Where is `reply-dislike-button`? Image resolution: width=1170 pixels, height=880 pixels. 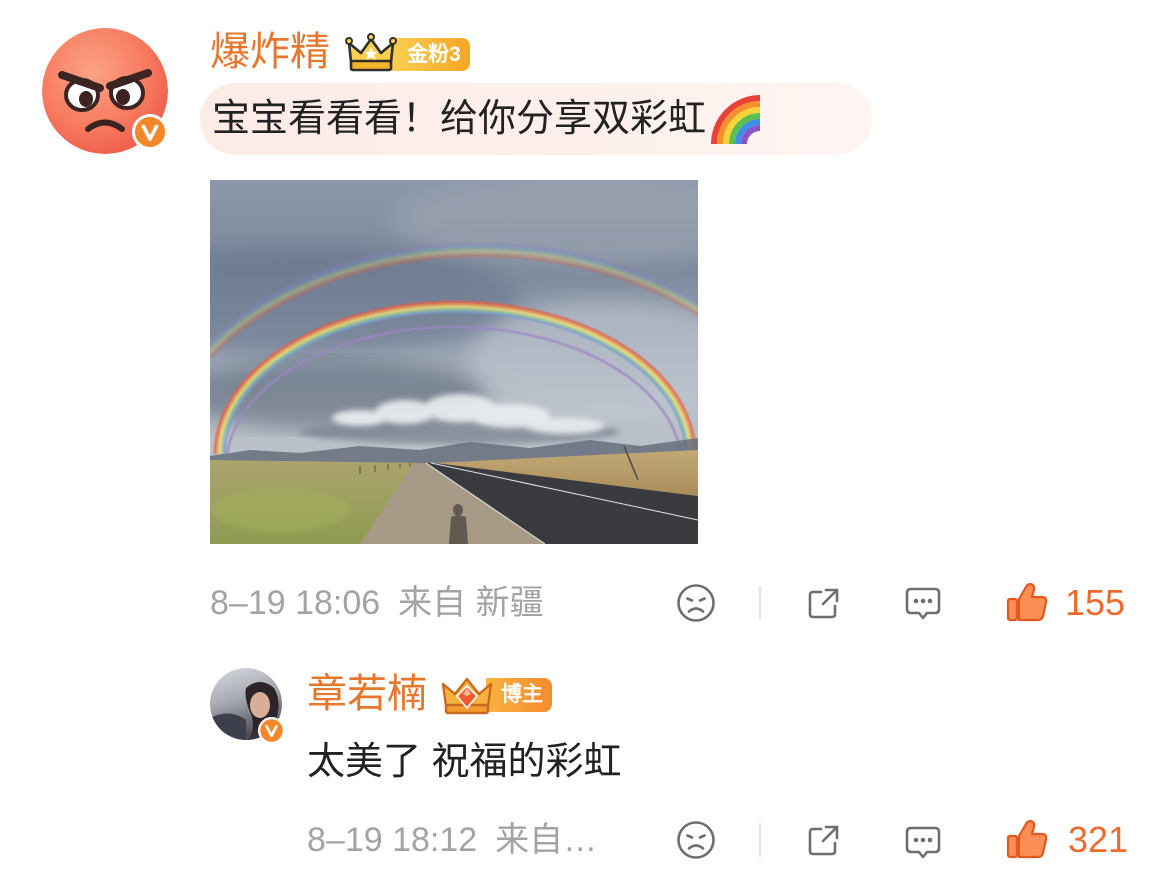 reply-dislike-button is located at coordinates (696, 840).